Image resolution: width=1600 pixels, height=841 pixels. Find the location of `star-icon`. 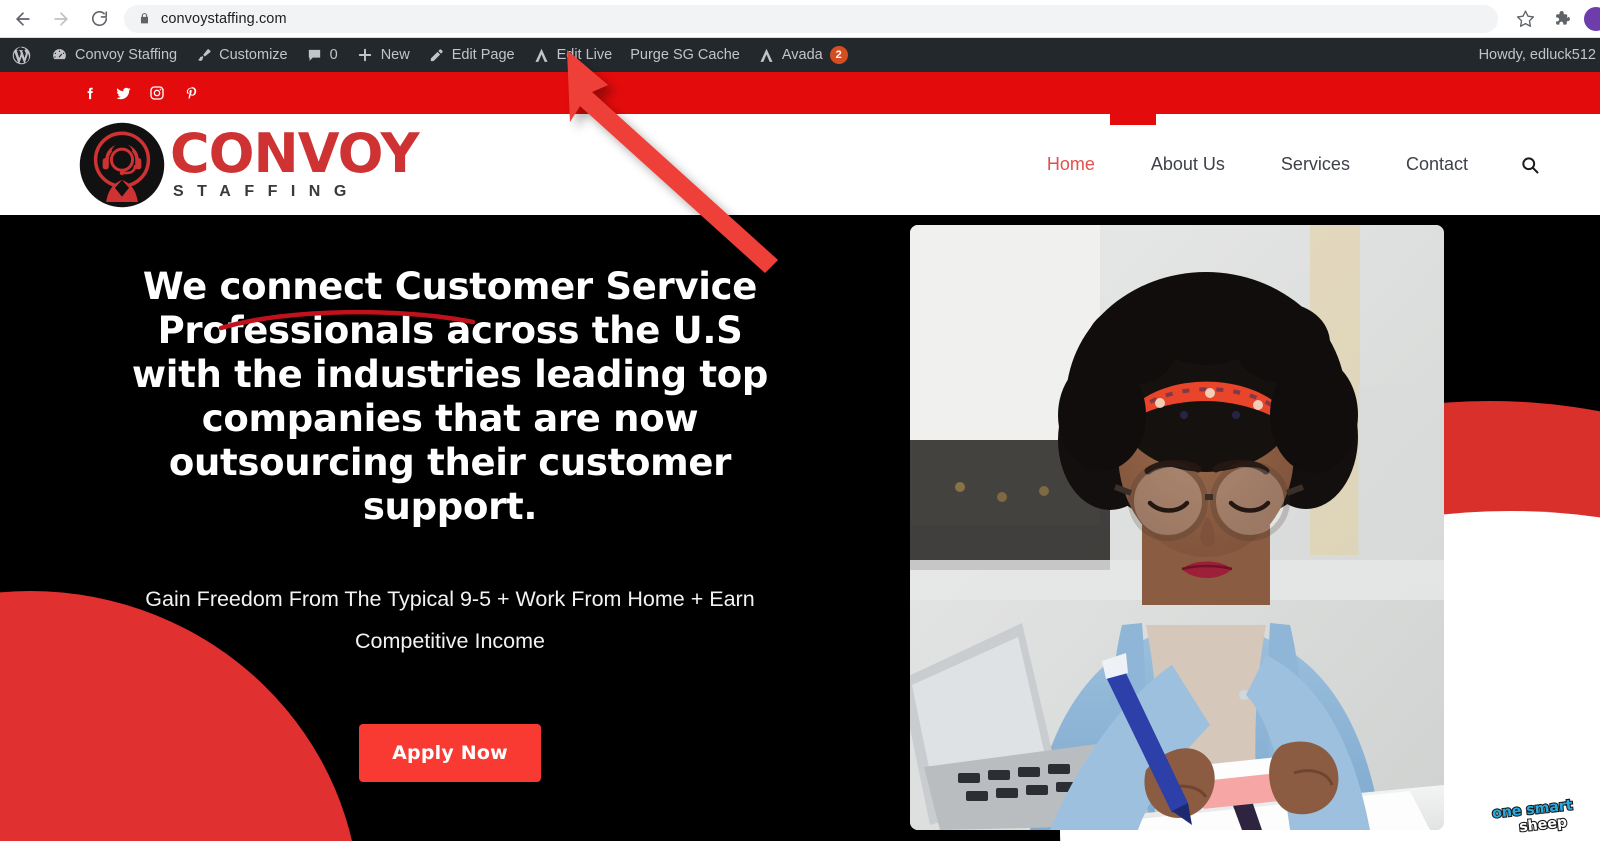

star-icon is located at coordinates (1525, 19).